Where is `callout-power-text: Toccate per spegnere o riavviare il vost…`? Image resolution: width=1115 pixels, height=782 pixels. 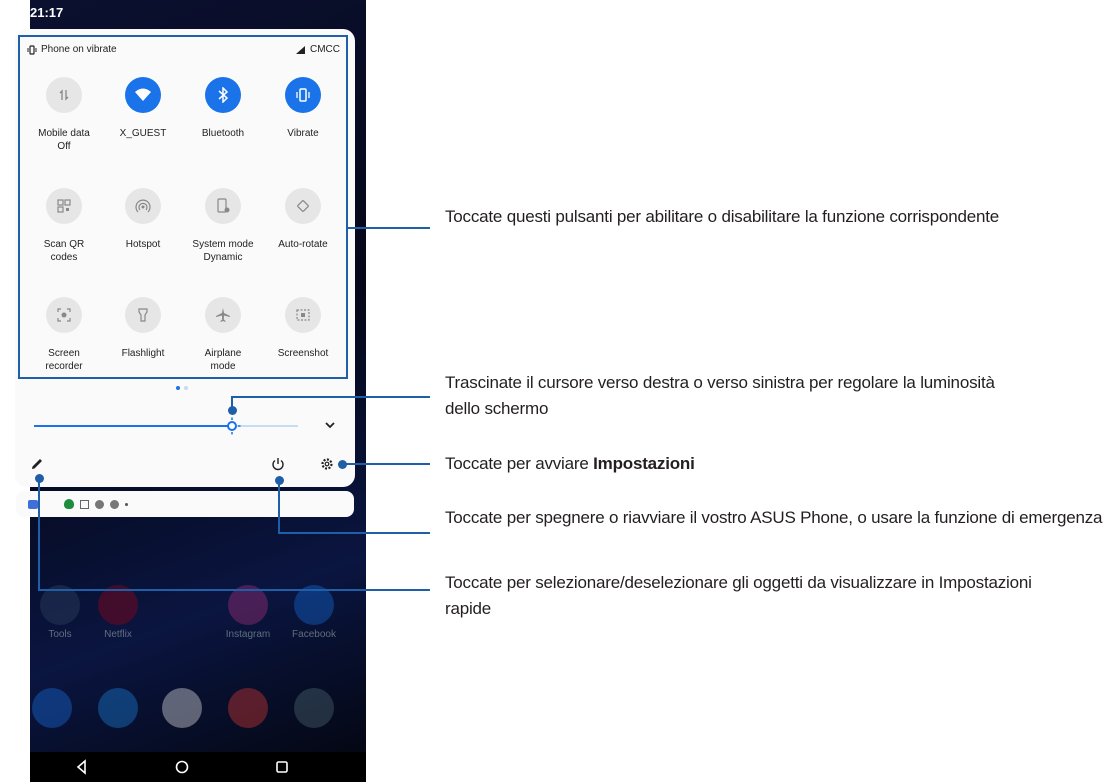
callout-power-text: Toccate per spegnere o riavviare il vost… is located at coordinates (774, 517).